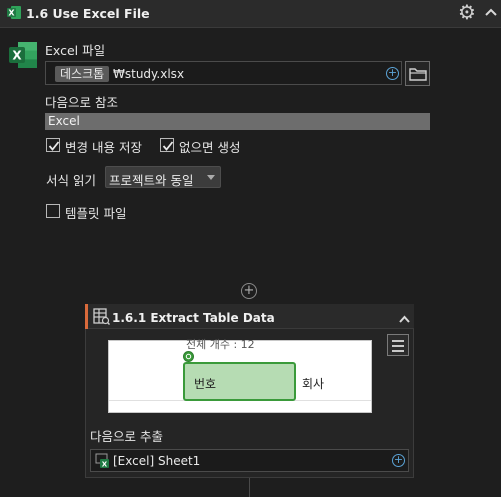 This screenshot has width=501, height=497. I want to click on selected-cell-text: 번호, so click(205, 384).